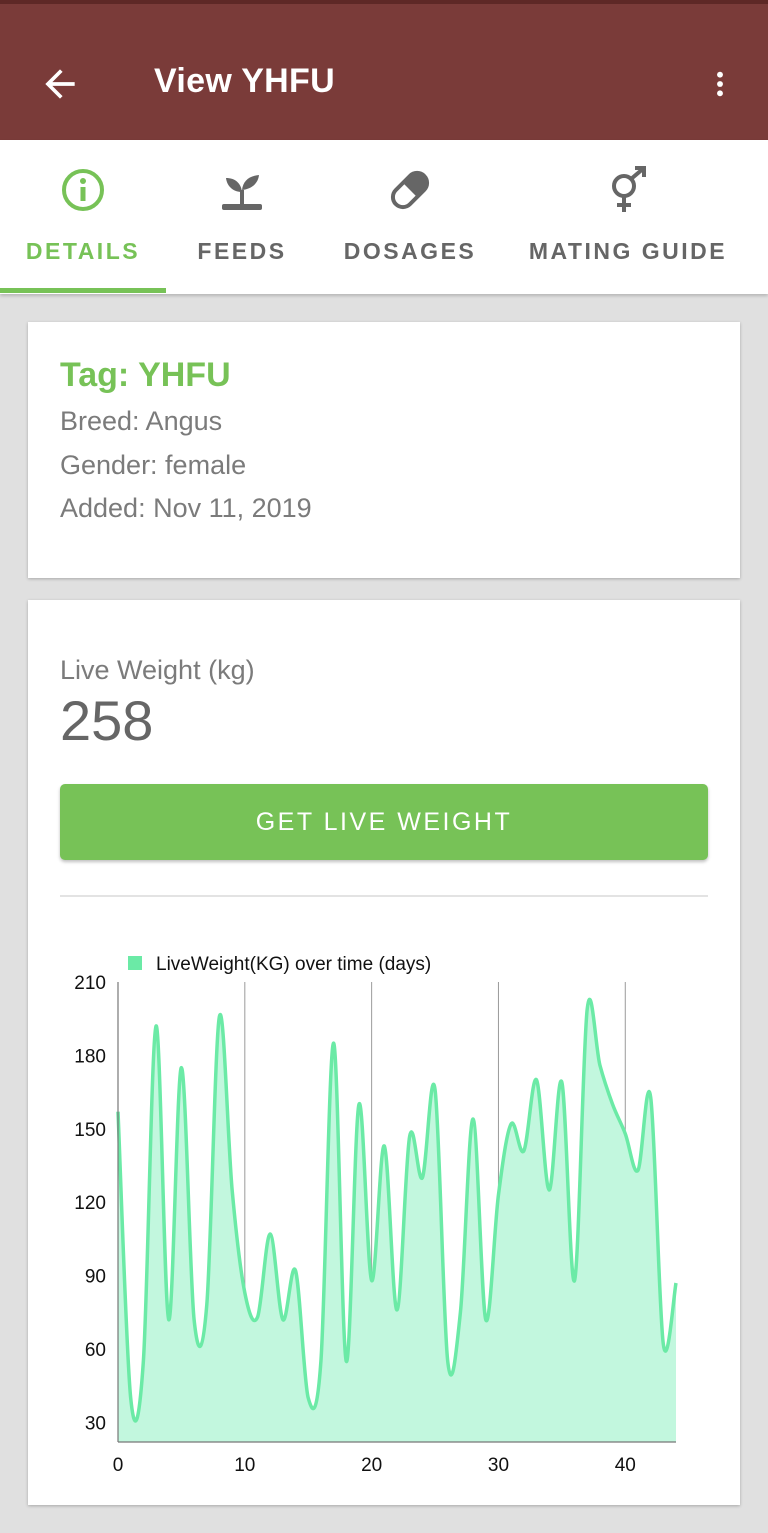 This screenshot has height=1533, width=768. What do you see at coordinates (242, 192) in the screenshot?
I see `sprout-icon` at bounding box center [242, 192].